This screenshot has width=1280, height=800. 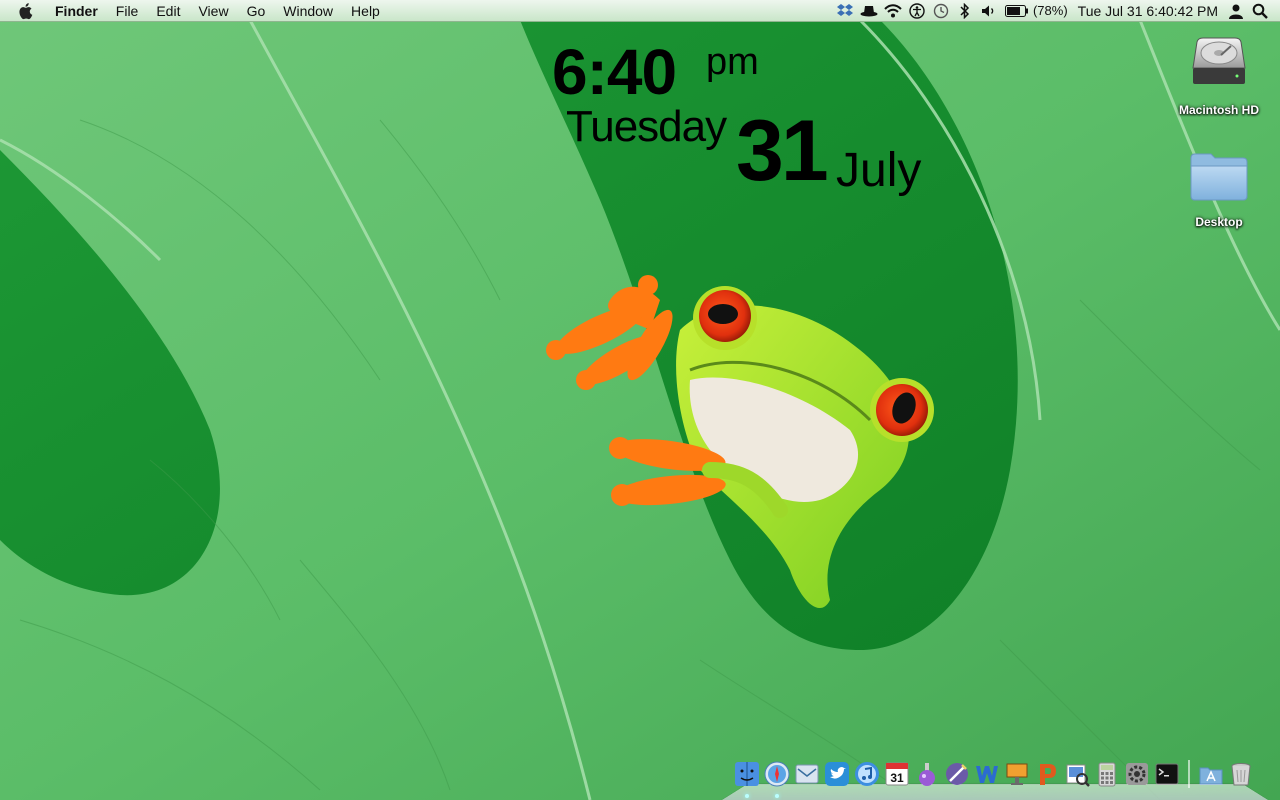 I want to click on ical-icon: 31, so click(x=897, y=774).